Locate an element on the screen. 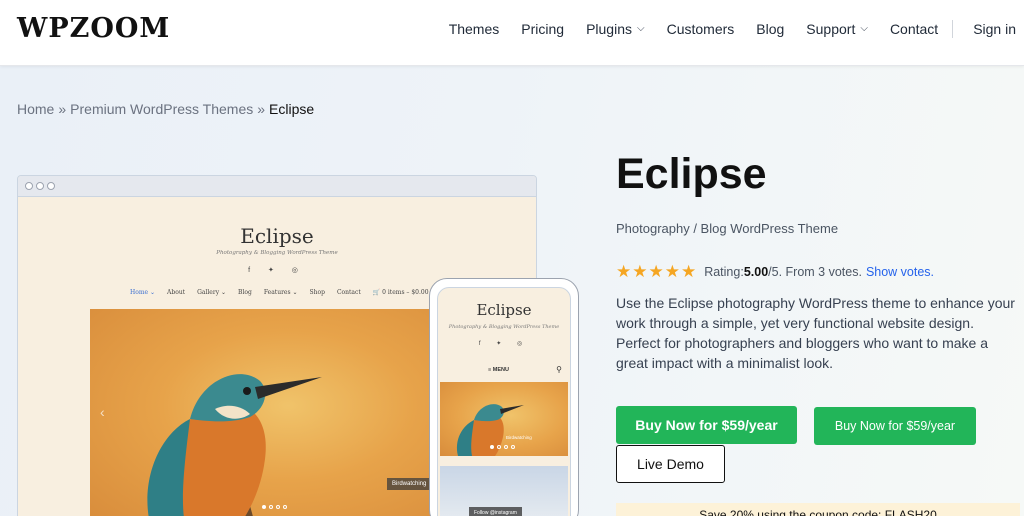  live-demo-button: Live Demo is located at coordinates (670, 464).